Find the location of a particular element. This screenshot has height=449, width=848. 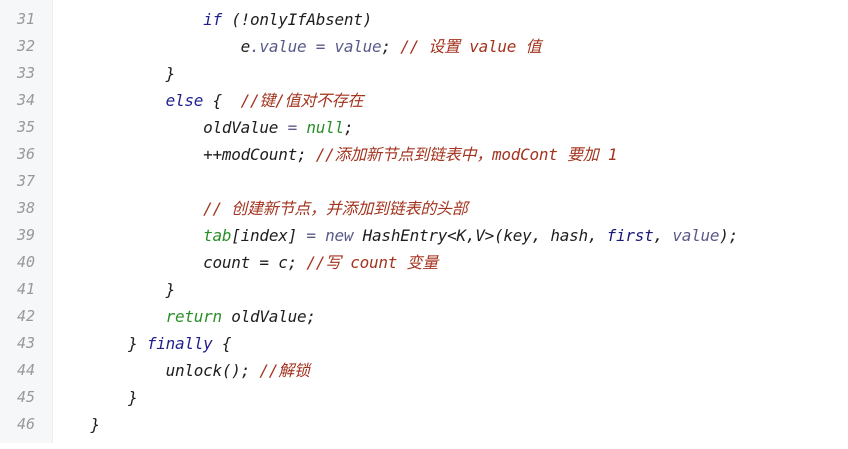

literal-null: null is located at coordinates (325, 127).